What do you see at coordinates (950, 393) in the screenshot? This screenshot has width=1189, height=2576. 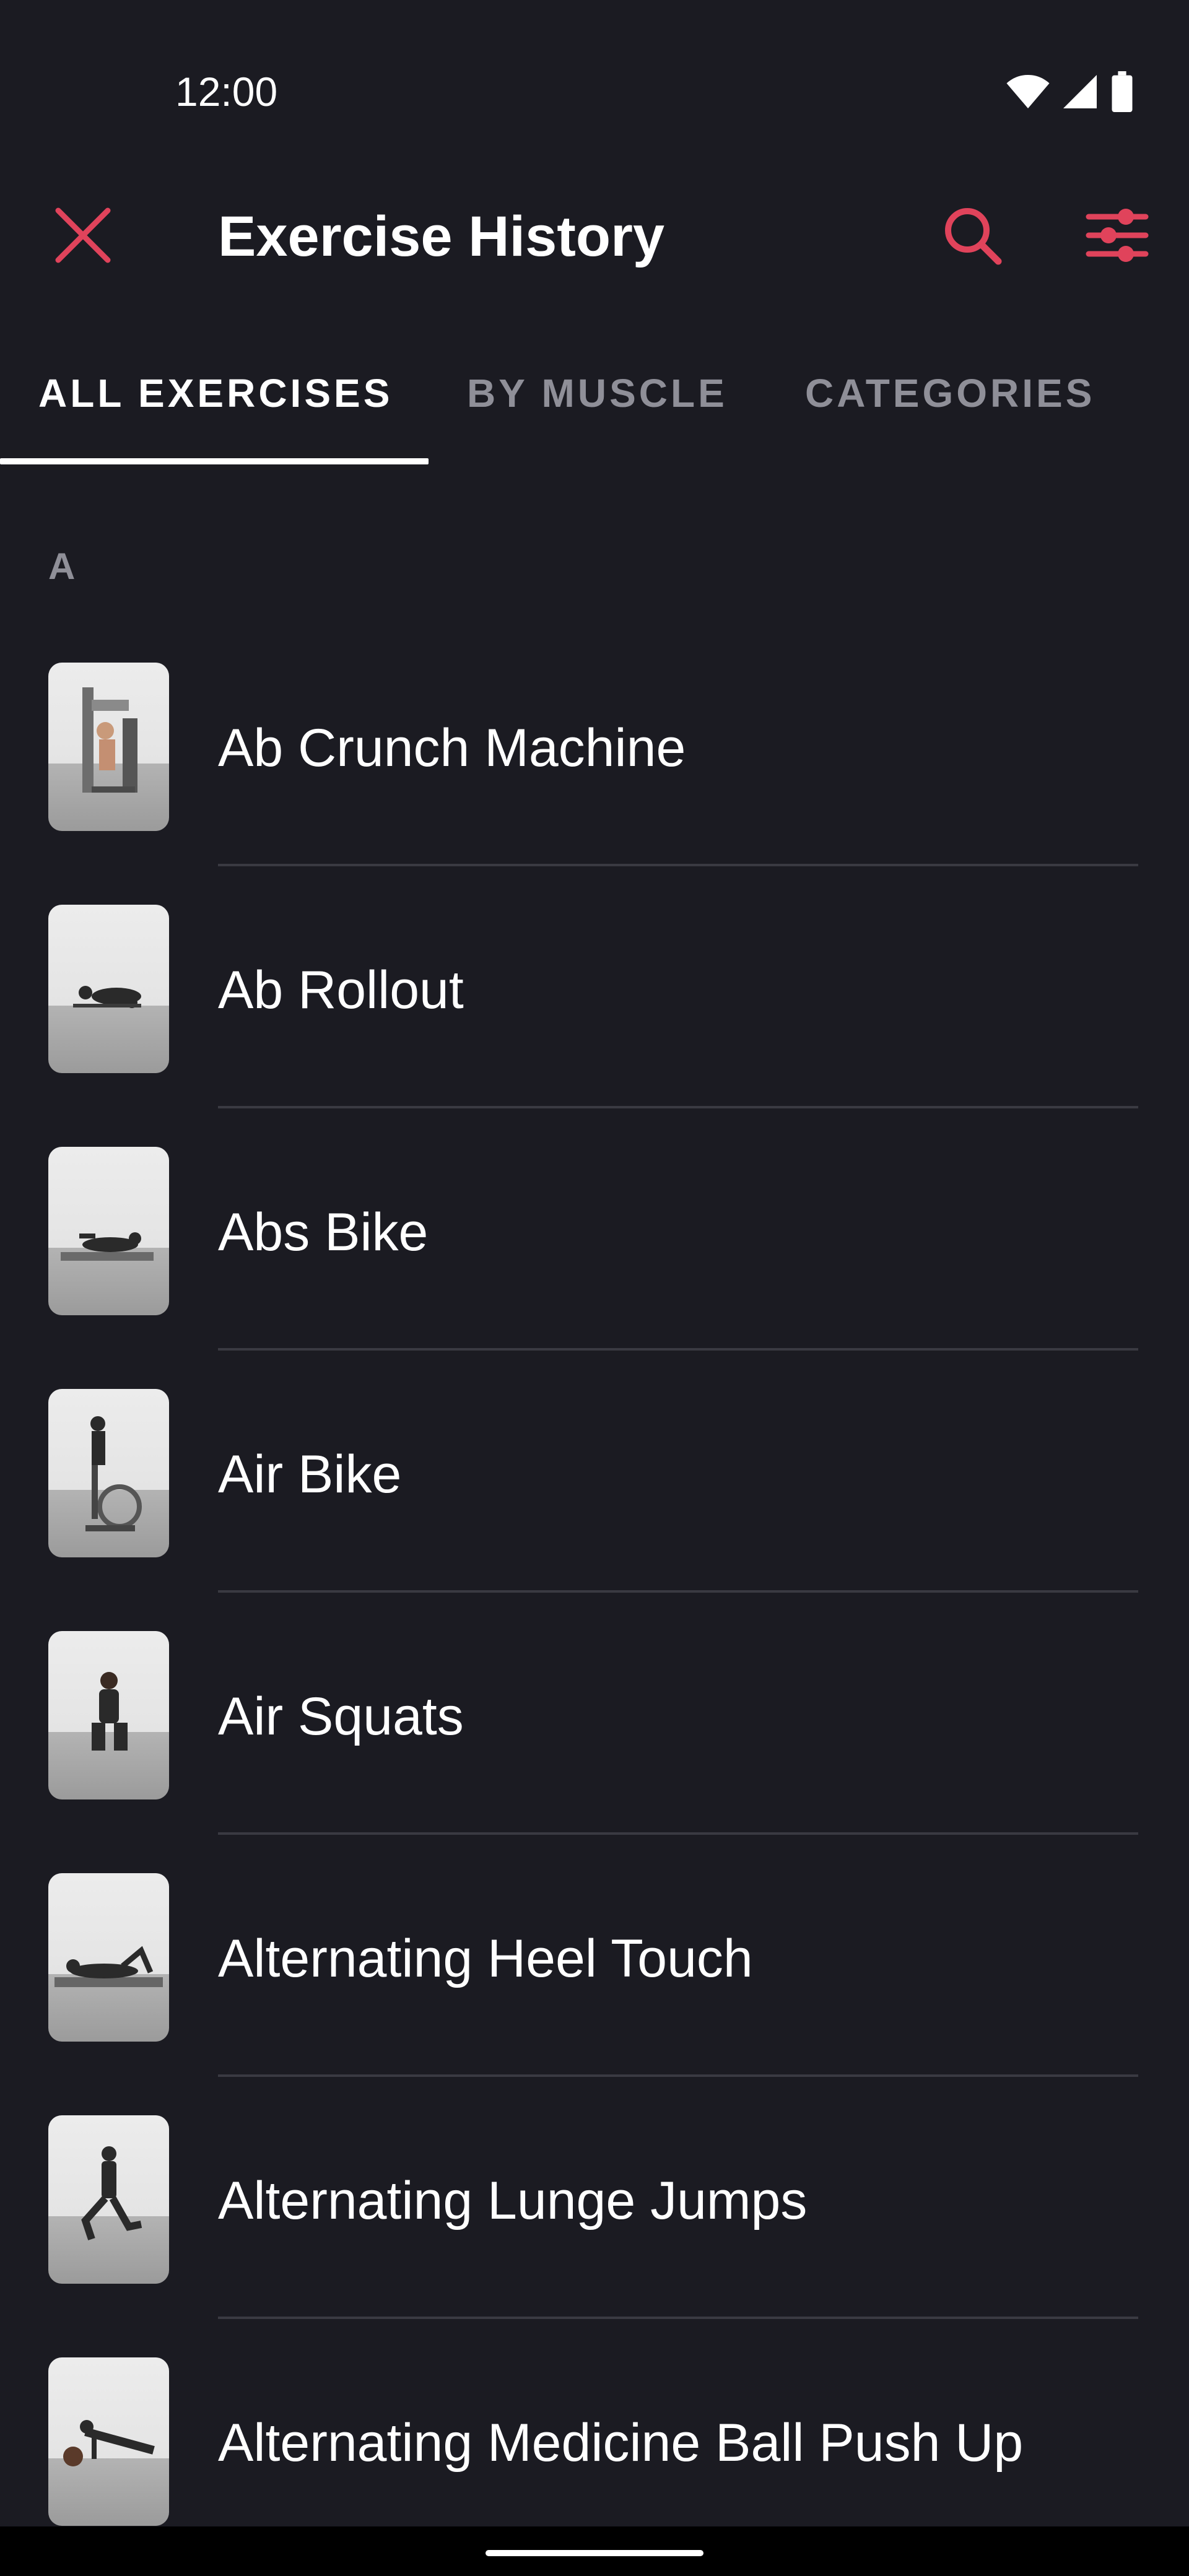 I see `tab-categories: CATEGORIES` at bounding box center [950, 393].